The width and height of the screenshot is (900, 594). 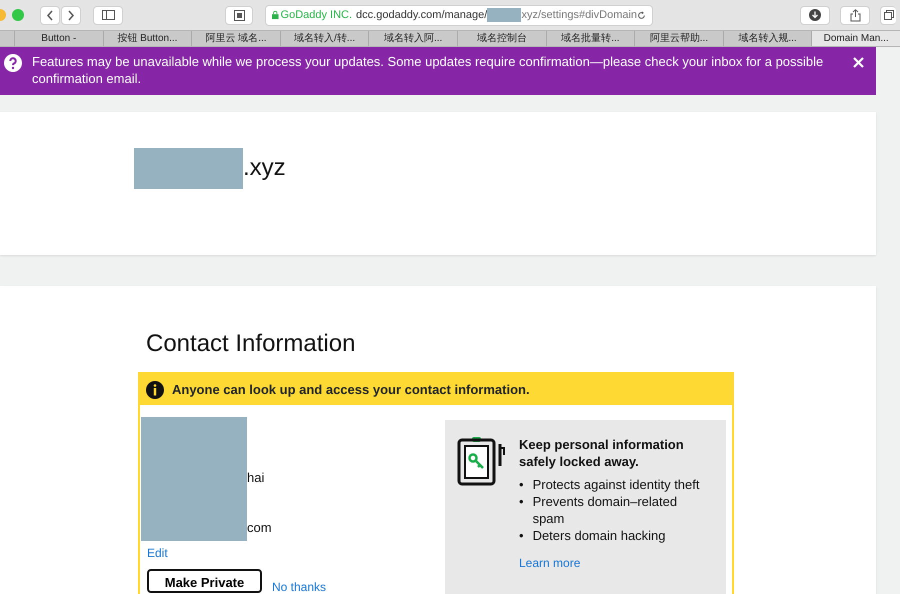 What do you see at coordinates (428, 70) in the screenshot?
I see `notice-text: Features may be unavailable while we process your updates. Some updates require confirmation—please check your inbox for a possible confirmation email.` at bounding box center [428, 70].